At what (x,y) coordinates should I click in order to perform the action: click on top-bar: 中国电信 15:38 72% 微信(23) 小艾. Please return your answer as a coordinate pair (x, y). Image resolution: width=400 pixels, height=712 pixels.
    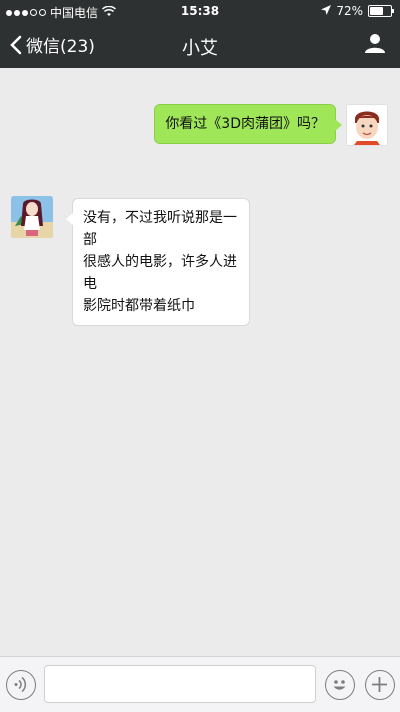
    Looking at the image, I should click on (200, 34).